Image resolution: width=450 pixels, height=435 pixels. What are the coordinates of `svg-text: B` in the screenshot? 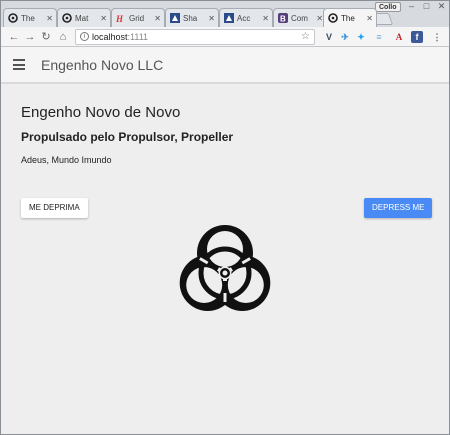 It's located at (283, 19).